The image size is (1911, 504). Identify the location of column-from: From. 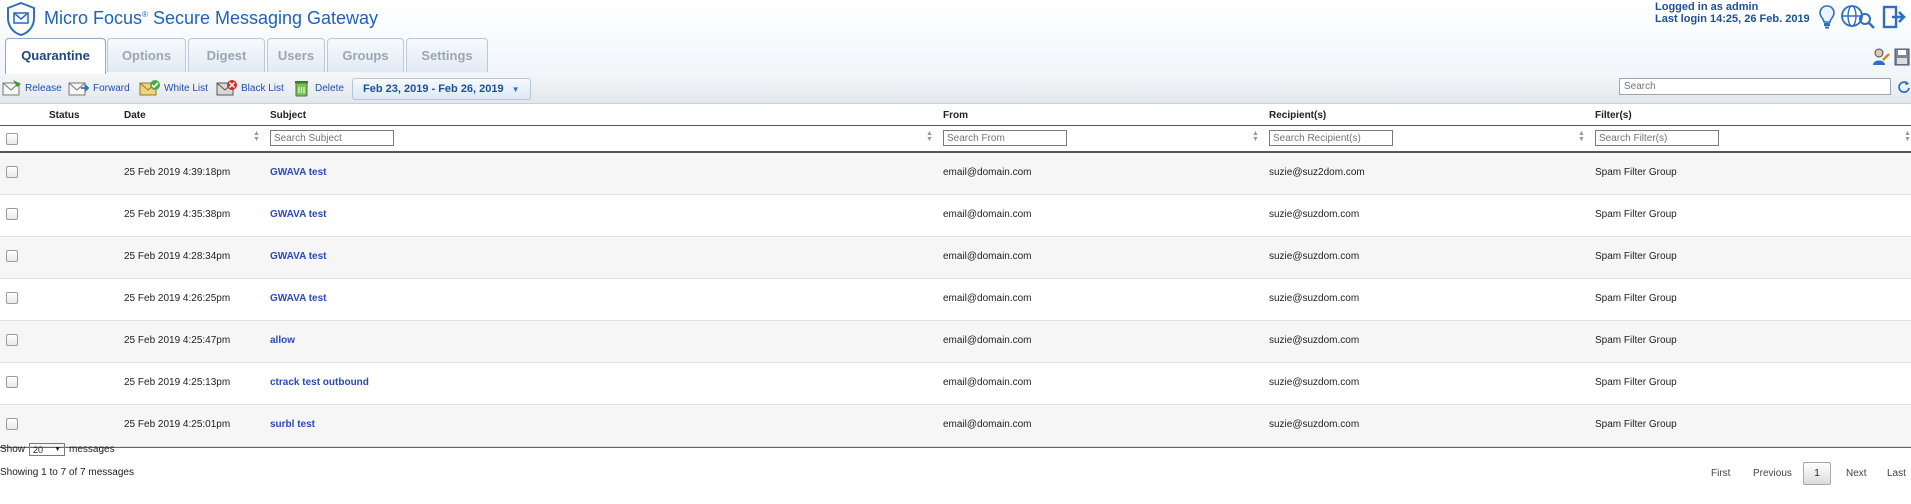
(955, 115).